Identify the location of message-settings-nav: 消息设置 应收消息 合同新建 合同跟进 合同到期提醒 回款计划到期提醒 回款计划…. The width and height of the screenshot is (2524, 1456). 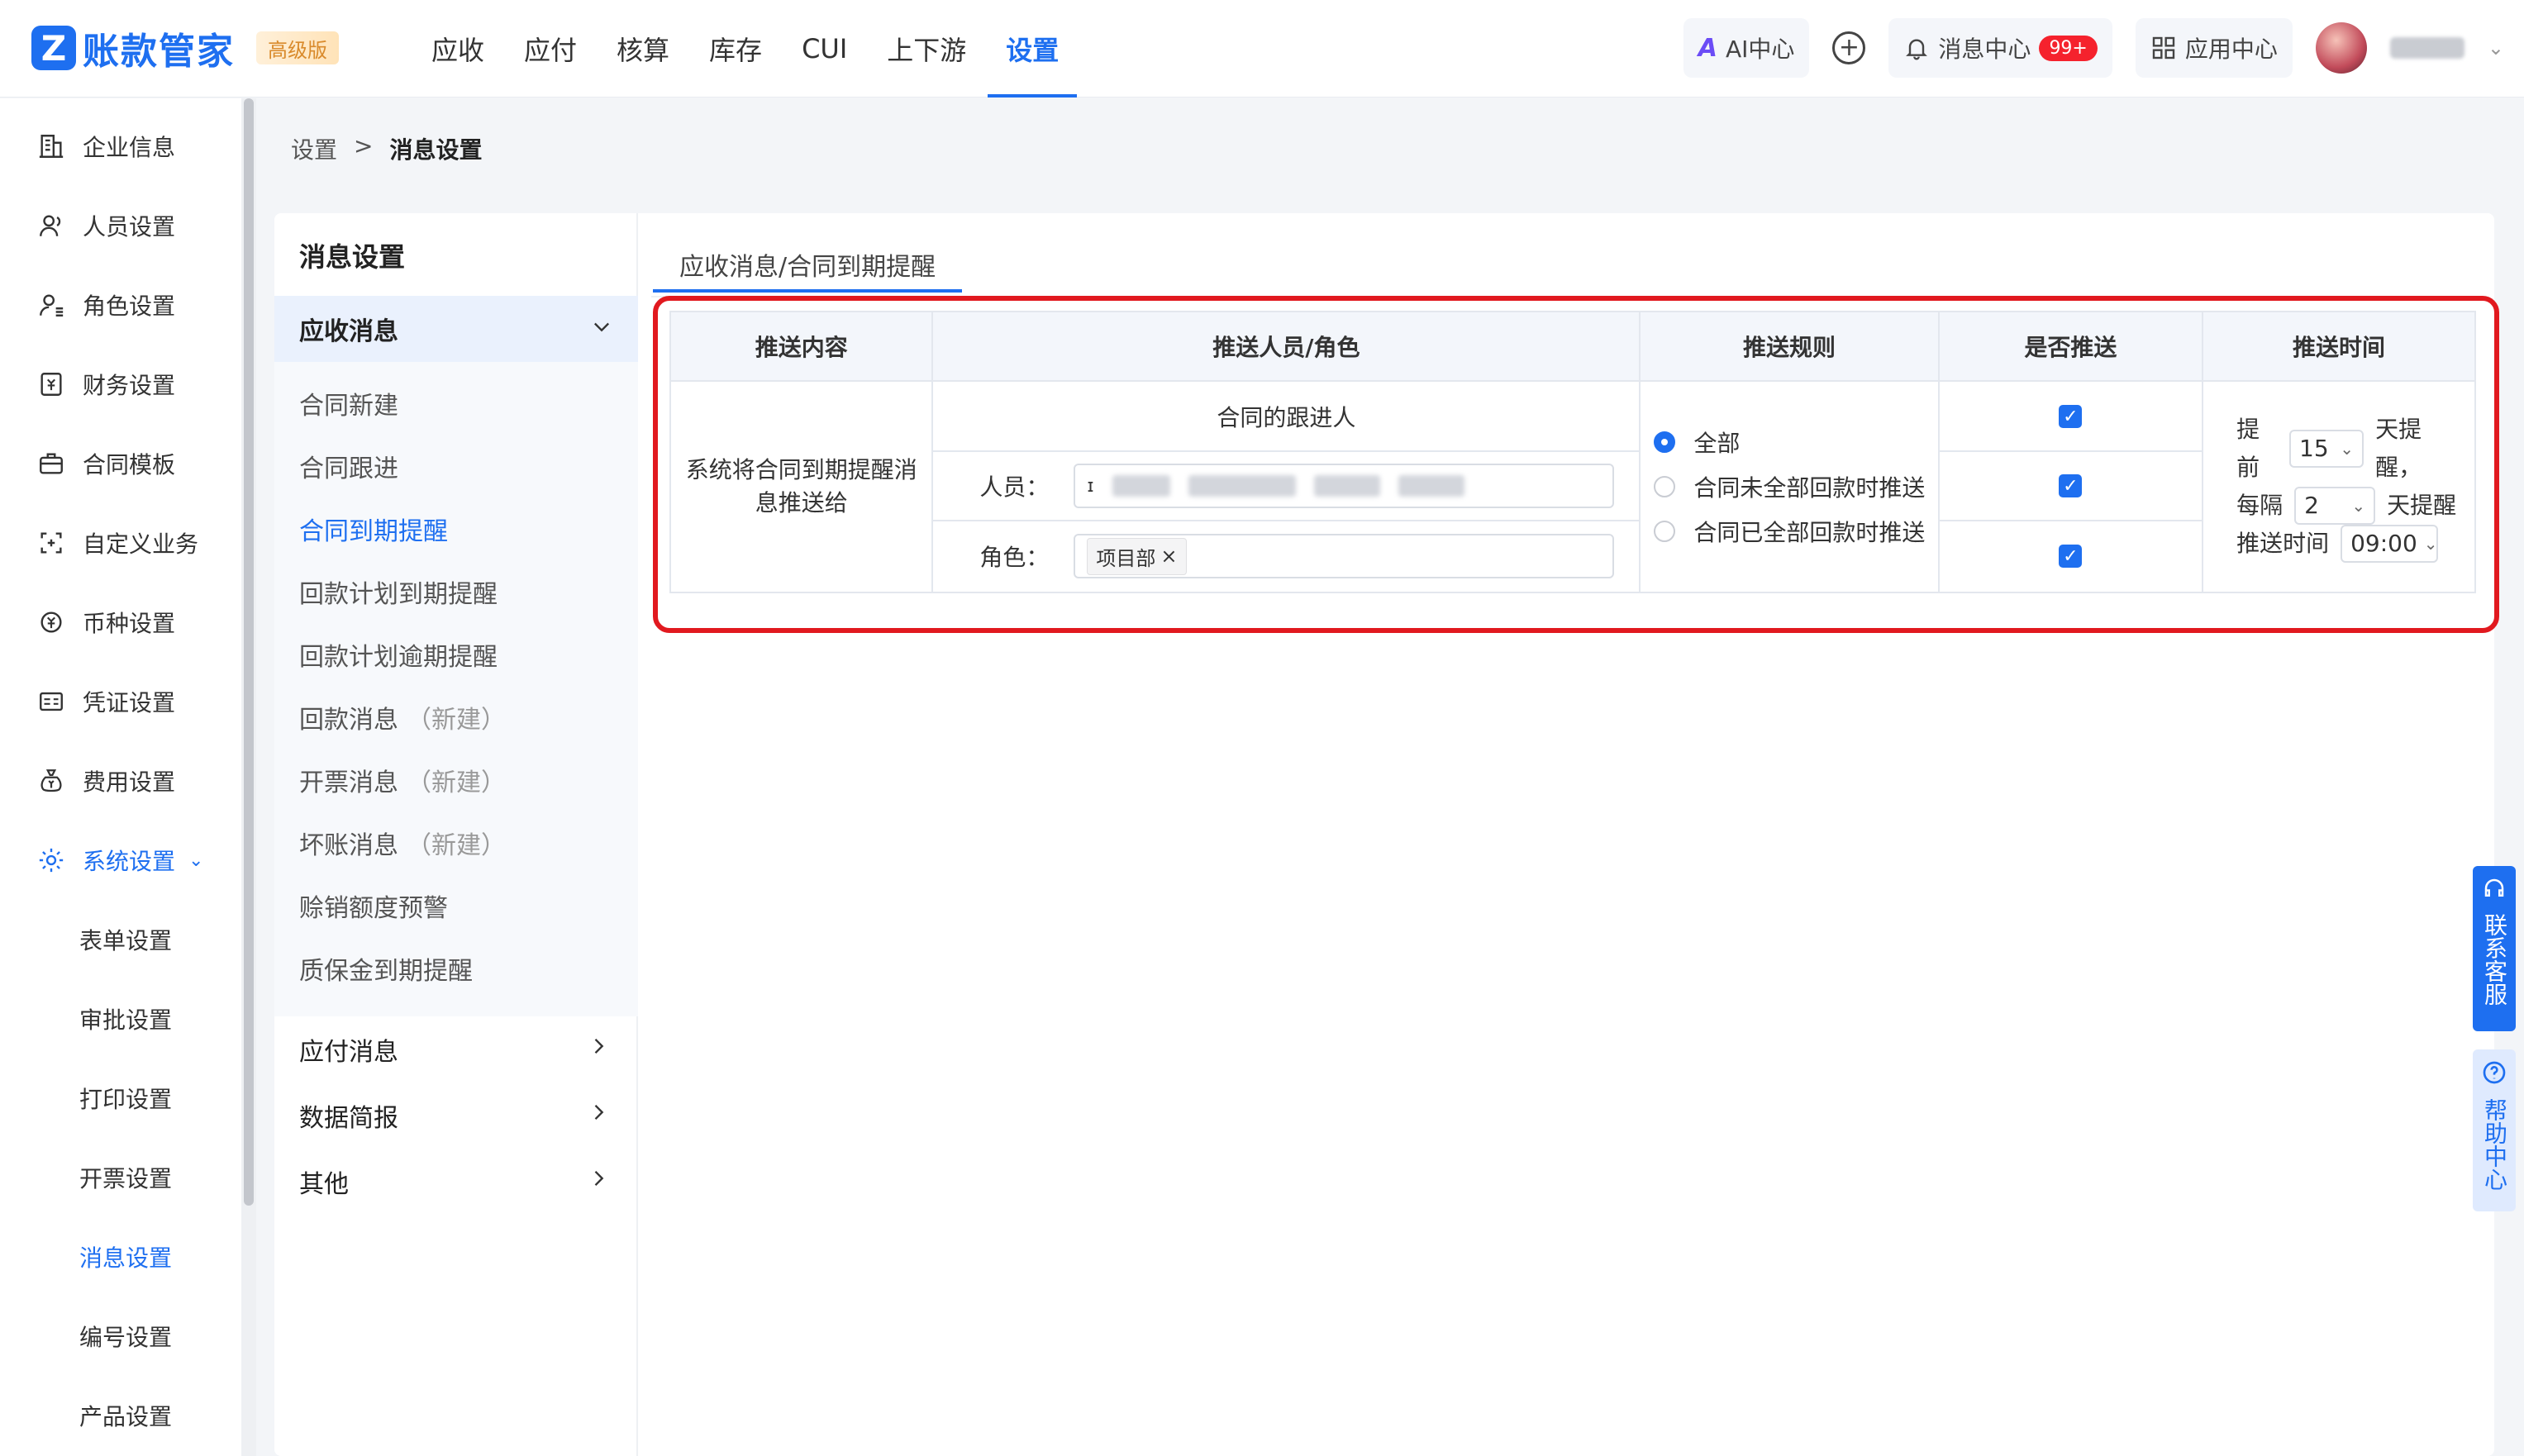
(456, 834).